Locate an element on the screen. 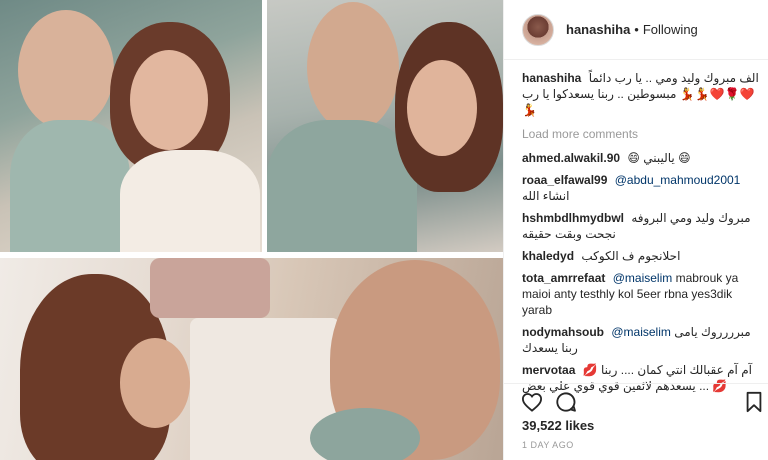  following-button: Following is located at coordinates (670, 29).